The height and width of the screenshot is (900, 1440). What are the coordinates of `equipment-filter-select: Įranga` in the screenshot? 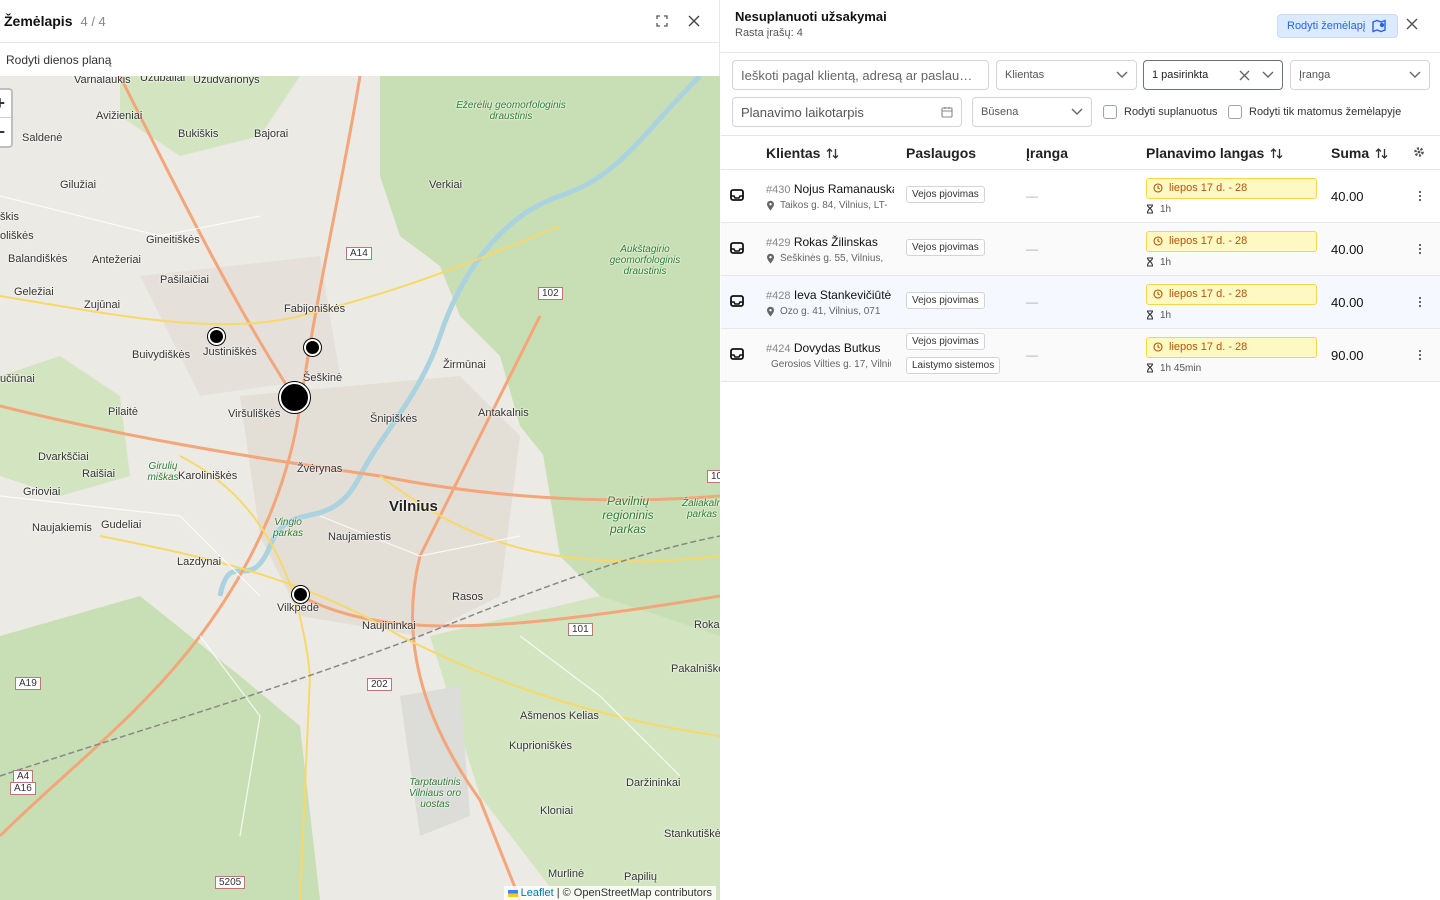 It's located at (1360, 75).